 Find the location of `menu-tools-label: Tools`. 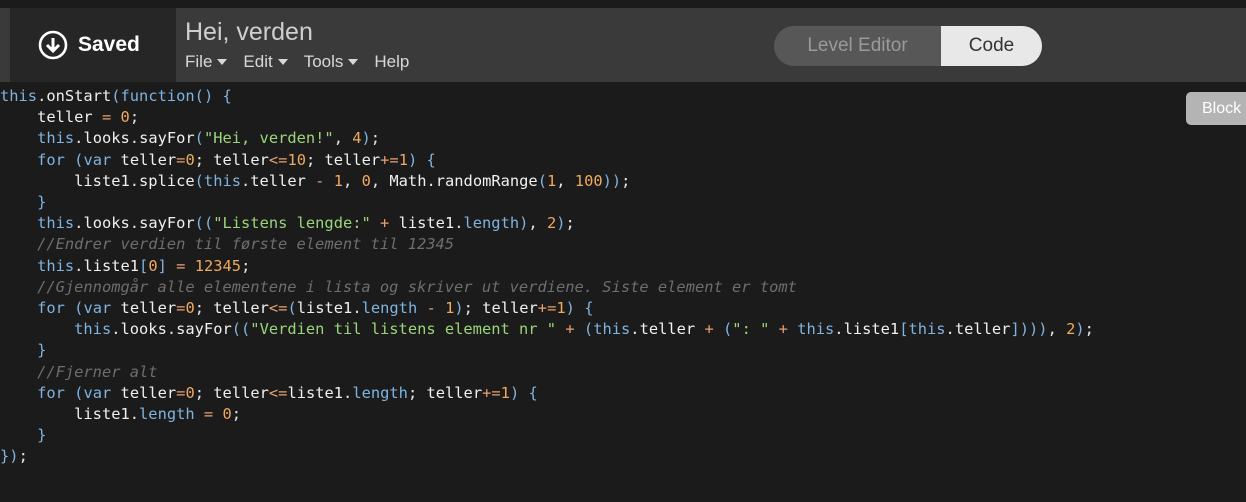

menu-tools-label: Tools is located at coordinates (323, 61).